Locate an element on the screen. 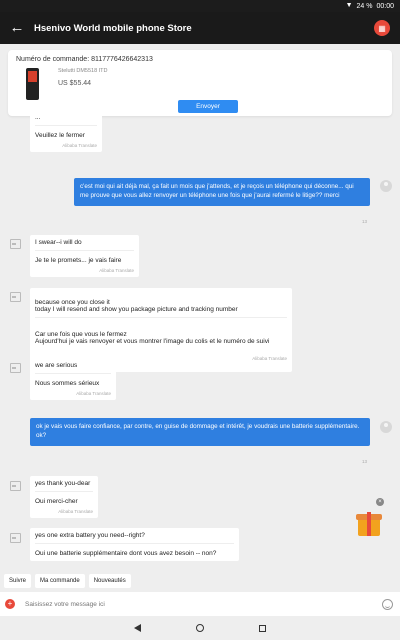 The height and width of the screenshot is (640, 400). send-order-button: Envoyer is located at coordinates (208, 106).